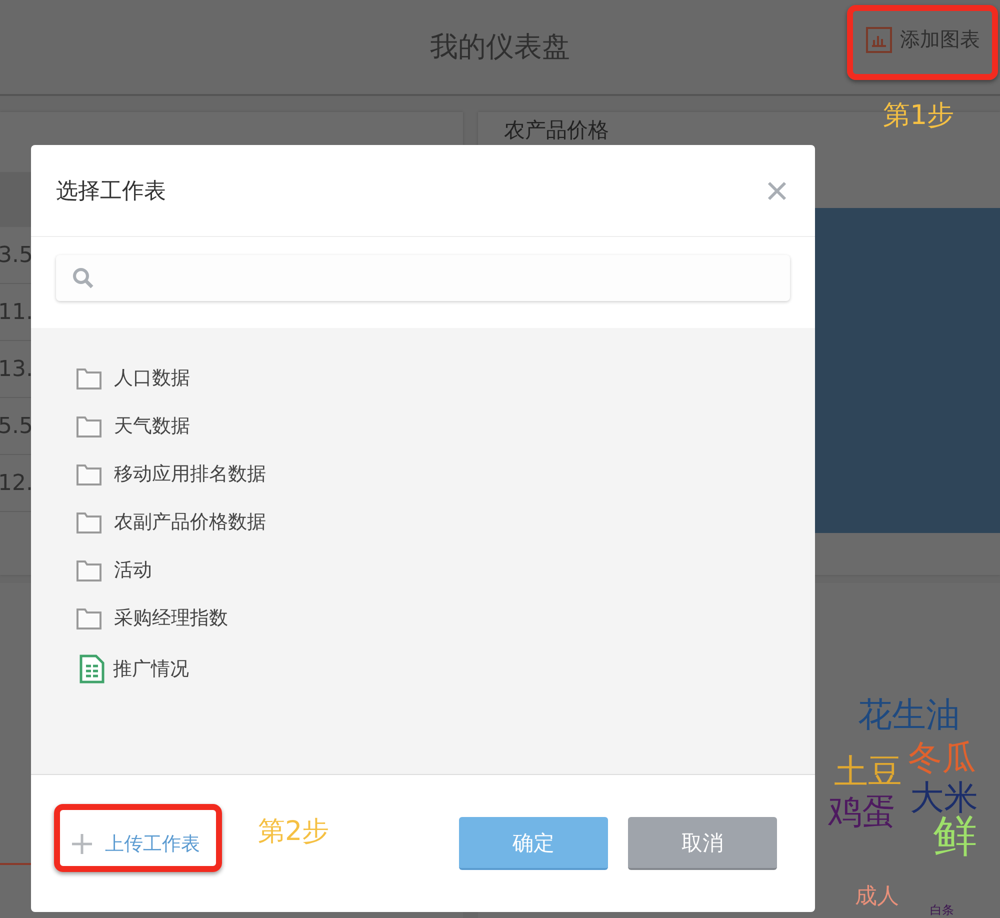  I want to click on cloud-word: 鸡蛋, so click(862, 812).